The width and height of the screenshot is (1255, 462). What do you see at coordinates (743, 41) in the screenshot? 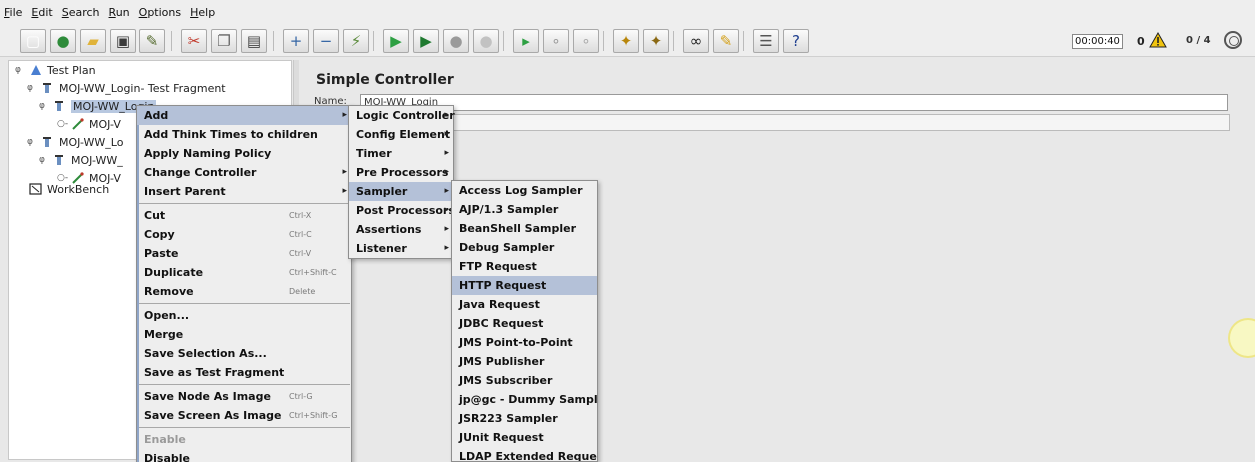
I see `toolbar-separator` at bounding box center [743, 41].